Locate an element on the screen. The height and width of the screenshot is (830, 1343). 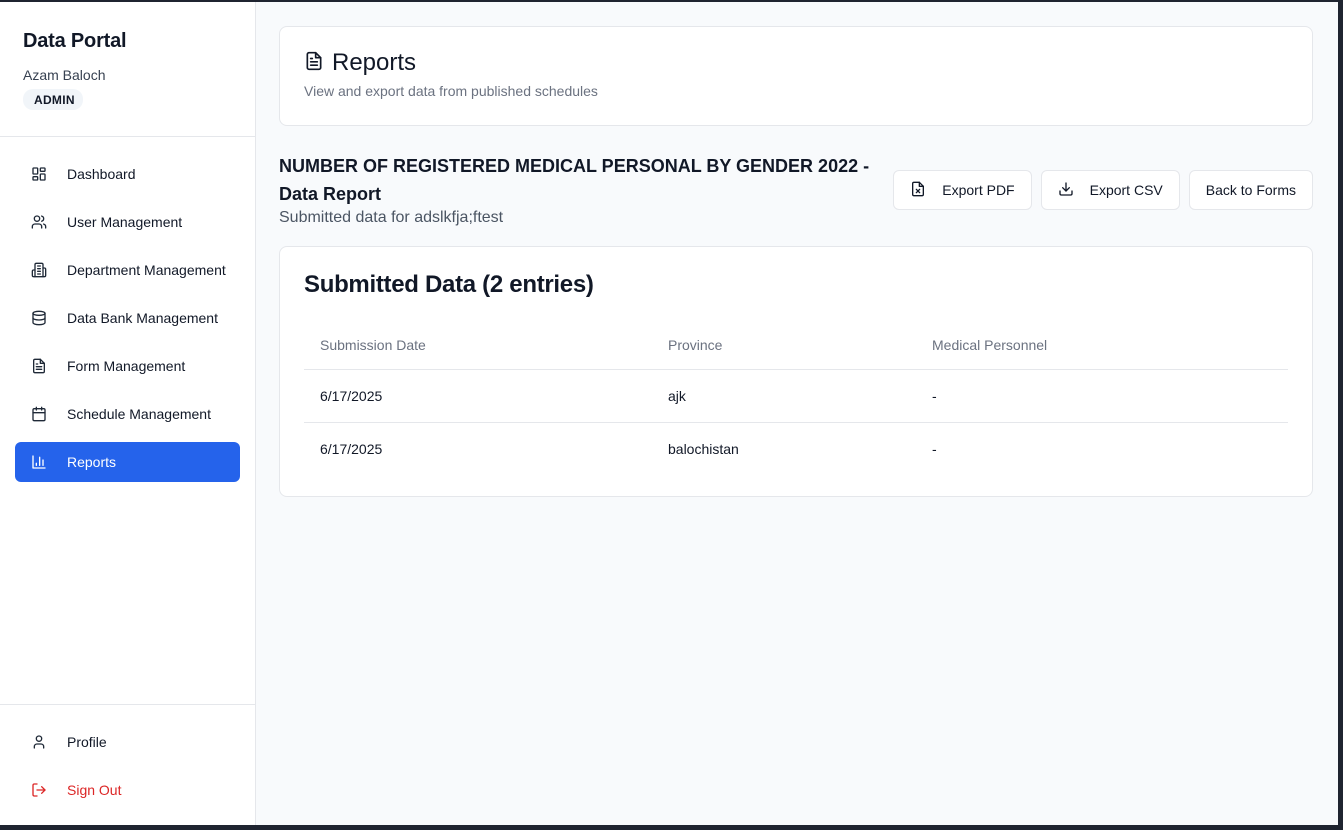
sidebar-item-department-management: Department Management is located at coordinates (127, 270).